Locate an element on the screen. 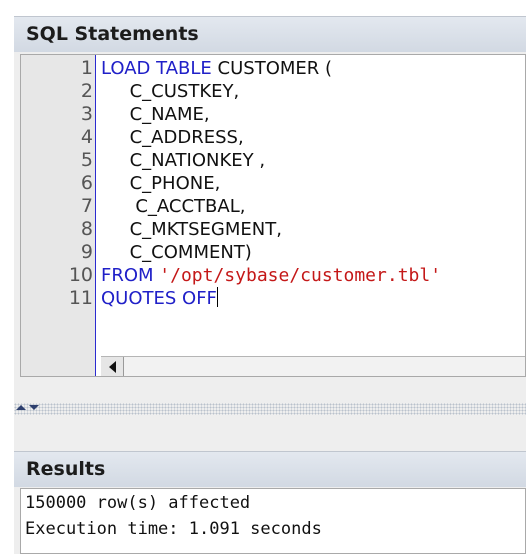 The image size is (526, 554). code-line: 4 C_ADDRESS, is located at coordinates (273, 137).